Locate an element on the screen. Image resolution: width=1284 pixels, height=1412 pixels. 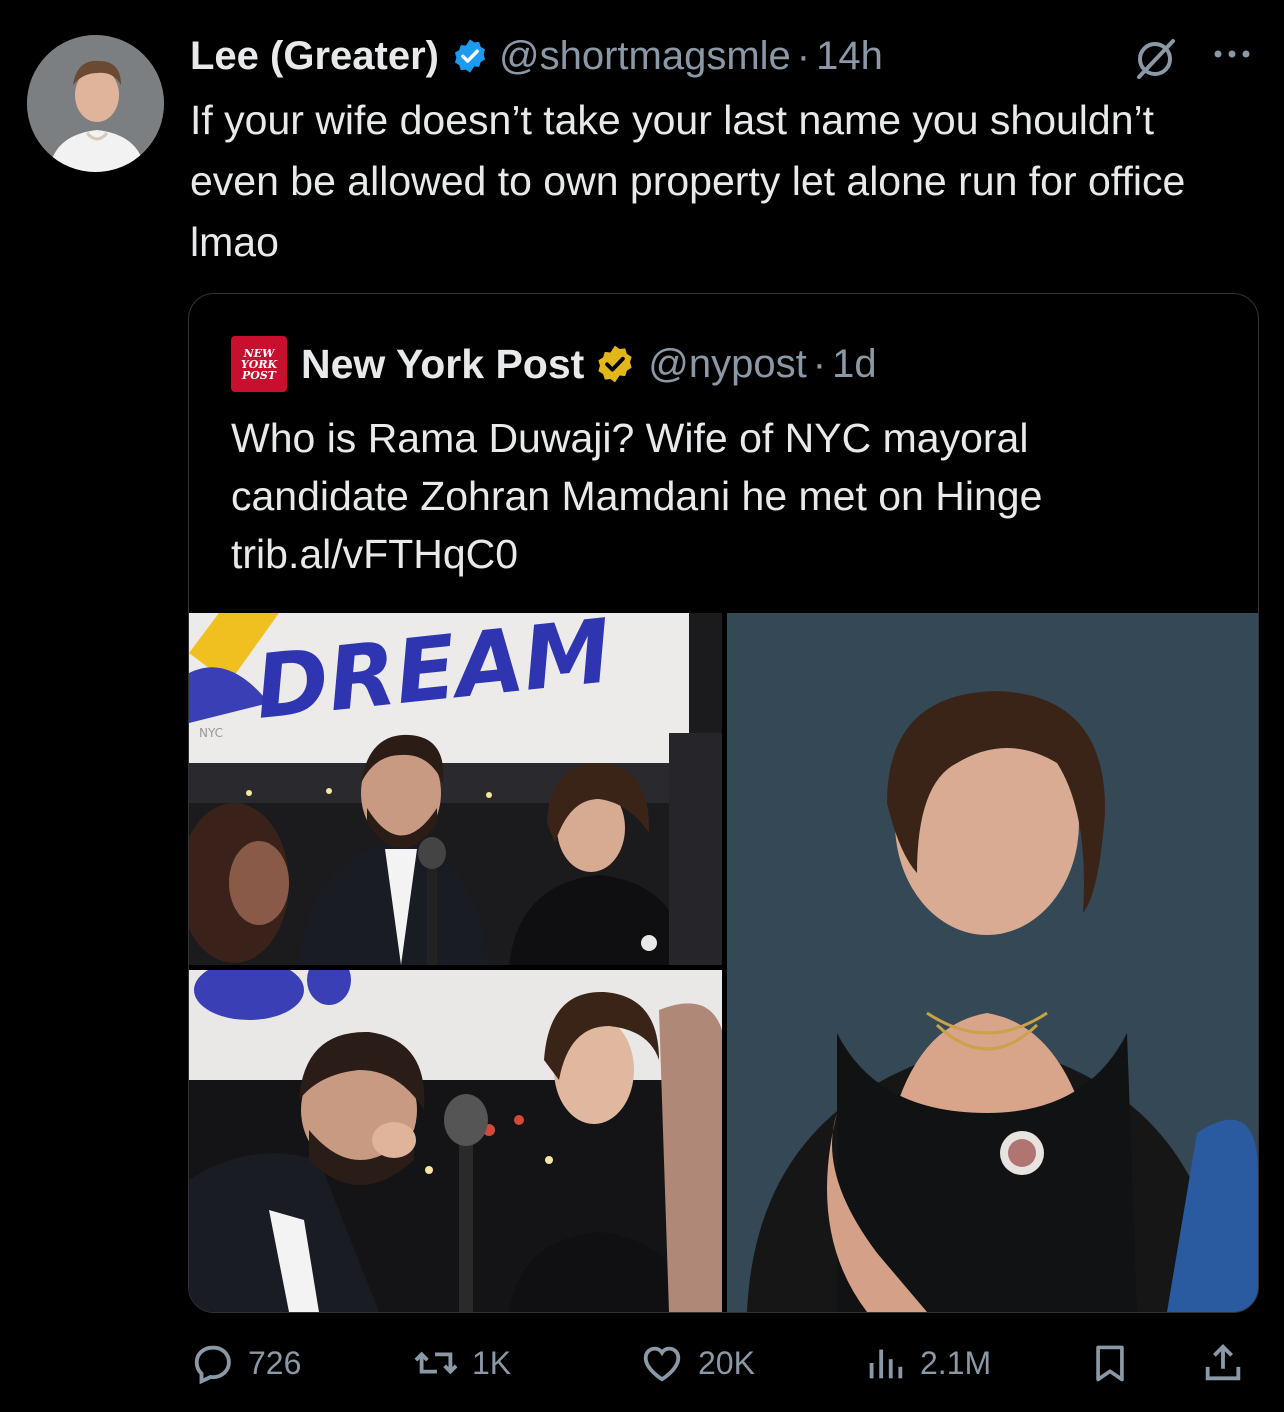
like-button: 20K is located at coordinates (696, 1363).